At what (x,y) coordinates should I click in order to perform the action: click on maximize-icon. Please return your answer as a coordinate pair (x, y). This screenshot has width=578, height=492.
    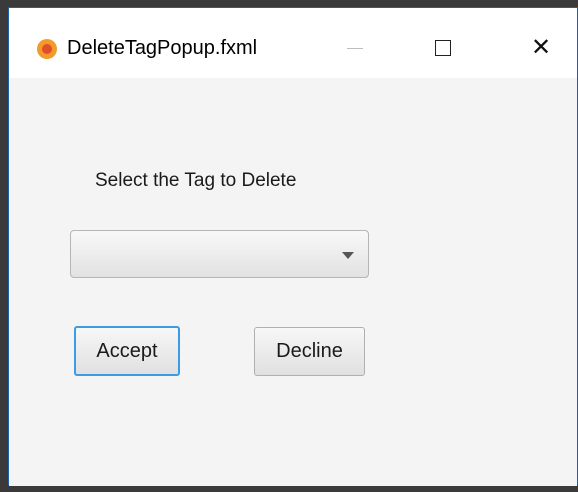
    Looking at the image, I should click on (443, 48).